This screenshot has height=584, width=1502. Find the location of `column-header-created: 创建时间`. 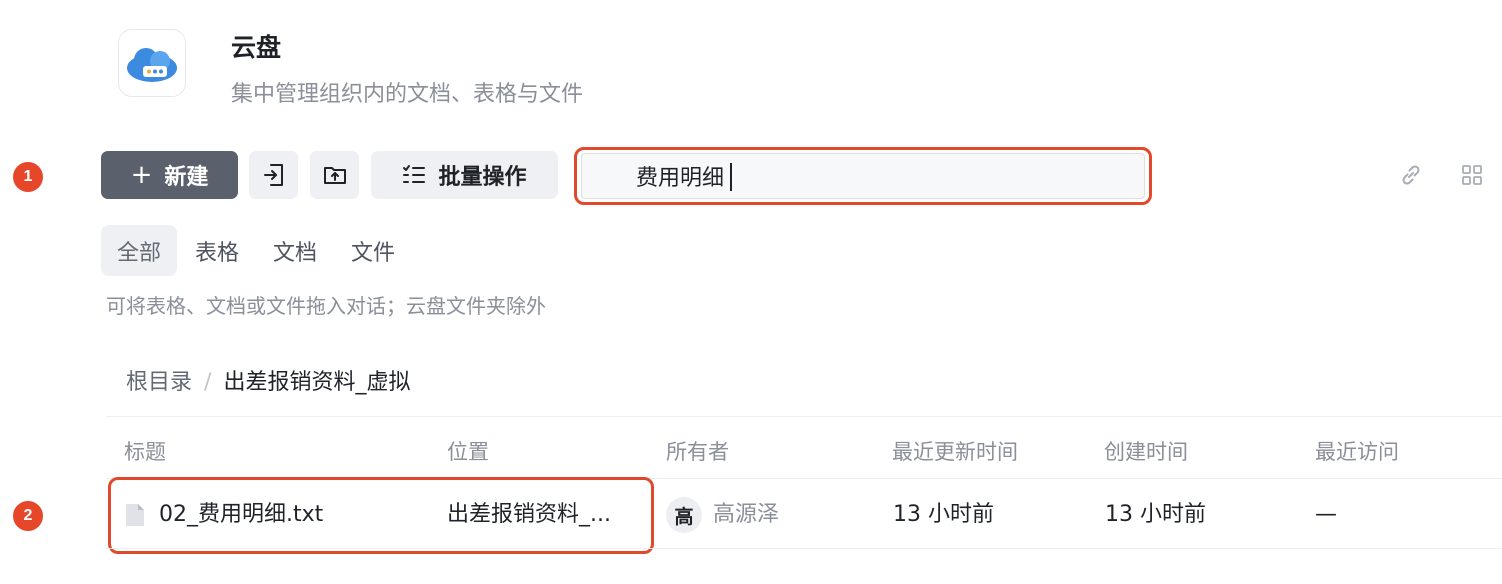

column-header-created: 创建时间 is located at coordinates (1146, 452).